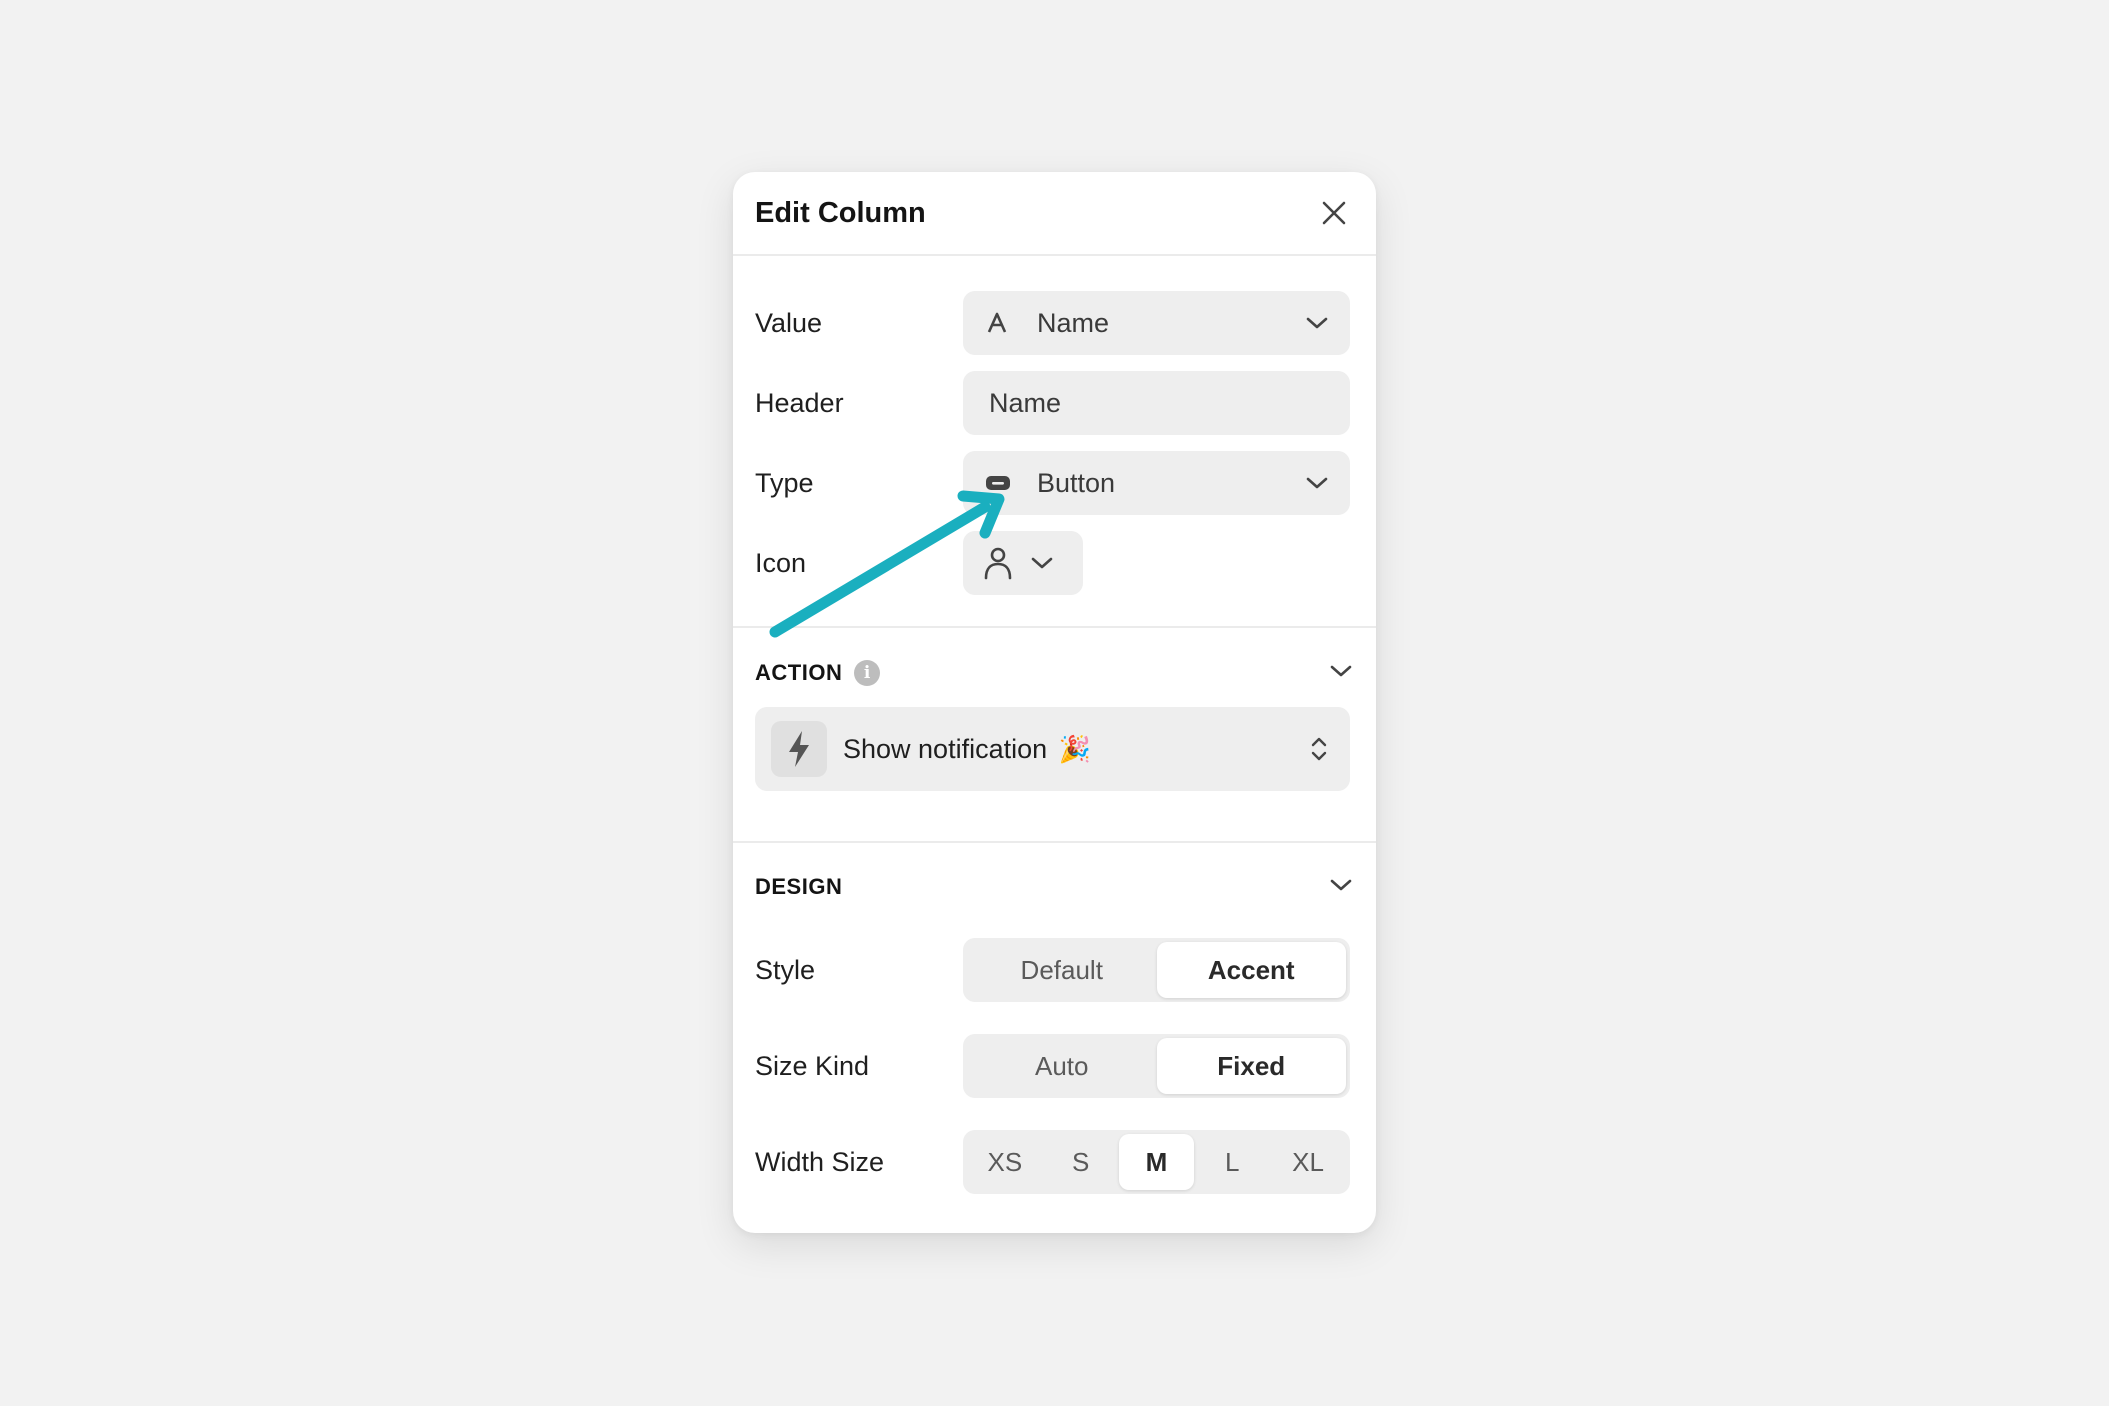  I want to click on value-row: Value Name, so click(1052, 323).